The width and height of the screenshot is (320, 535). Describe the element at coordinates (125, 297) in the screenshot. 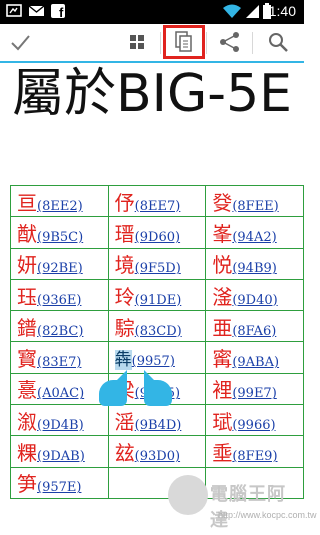

I see `character: 玲` at that location.